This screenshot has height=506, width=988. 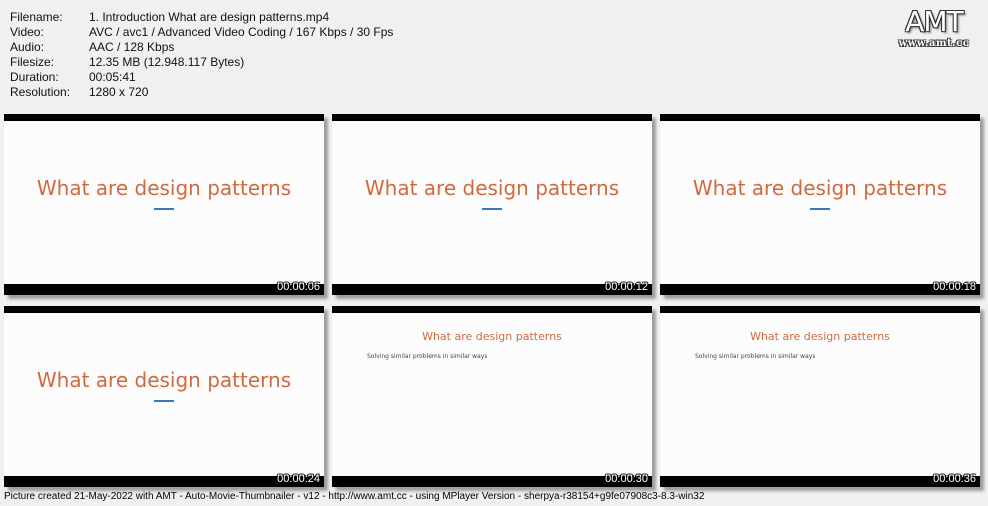 I want to click on info-label: Filename:, so click(x=36, y=17).